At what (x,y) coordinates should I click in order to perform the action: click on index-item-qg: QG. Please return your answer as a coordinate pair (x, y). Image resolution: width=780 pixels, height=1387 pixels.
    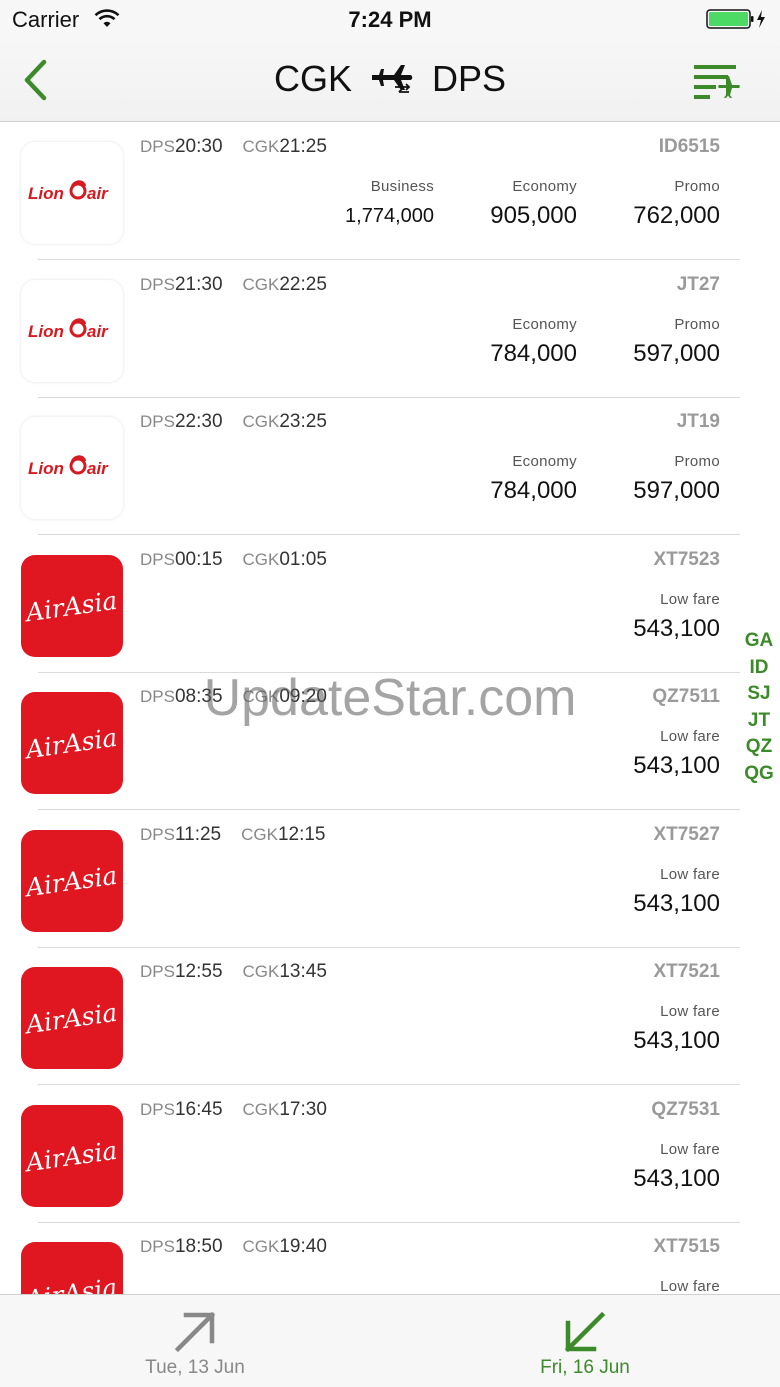
    Looking at the image, I should click on (759, 774).